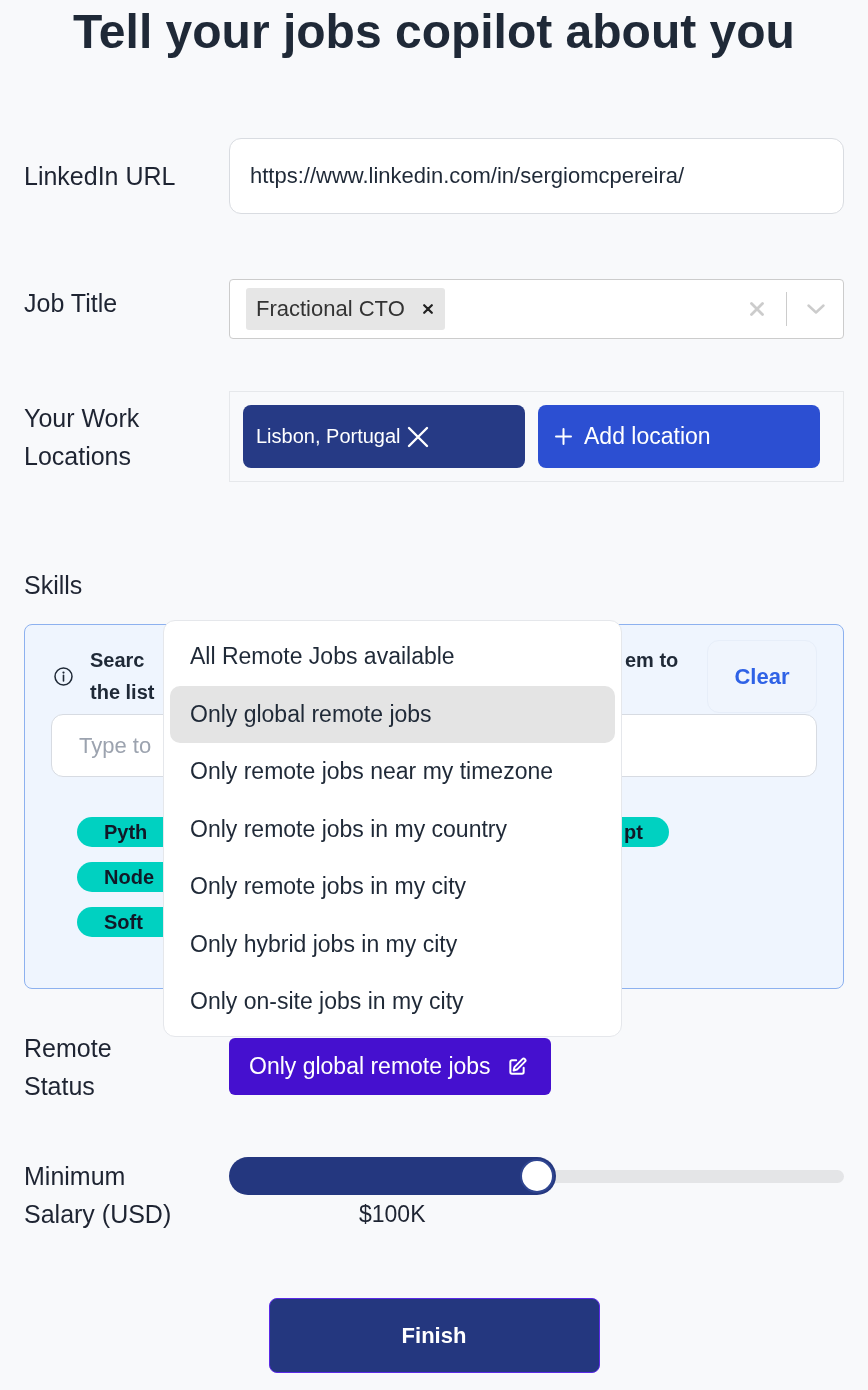 This screenshot has height=1390, width=868. Describe the element at coordinates (53, 585) in the screenshot. I see `field-label: Skills` at that location.